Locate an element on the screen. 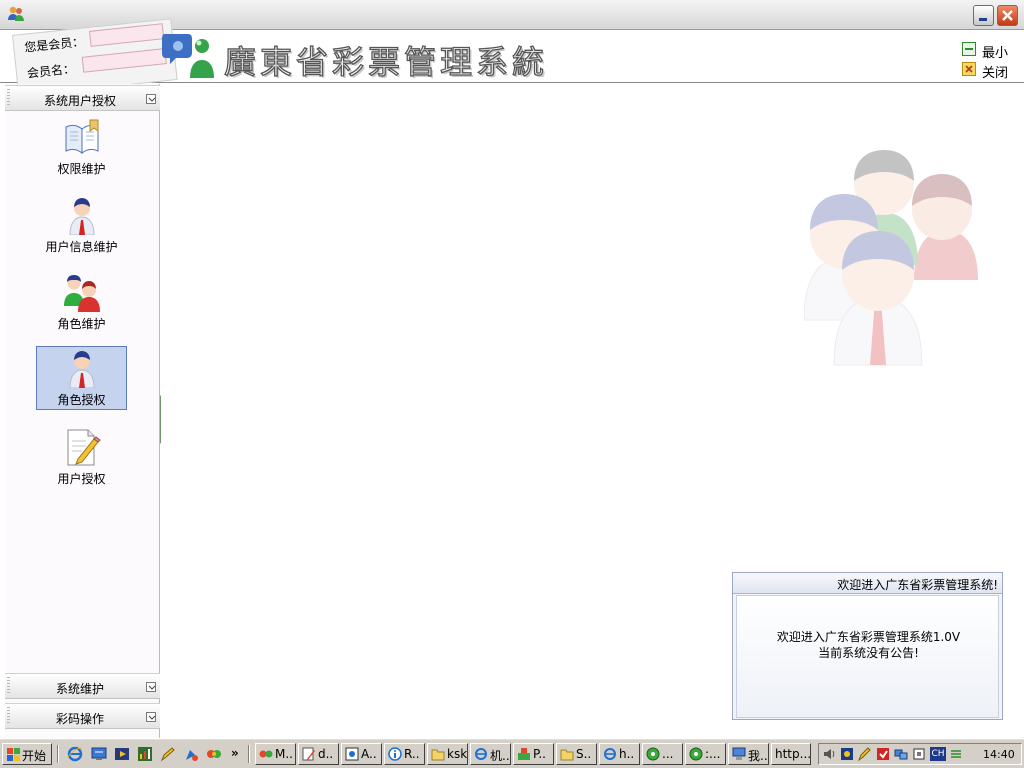 This screenshot has width=1024, height=768. minimize-button is located at coordinates (983, 15).